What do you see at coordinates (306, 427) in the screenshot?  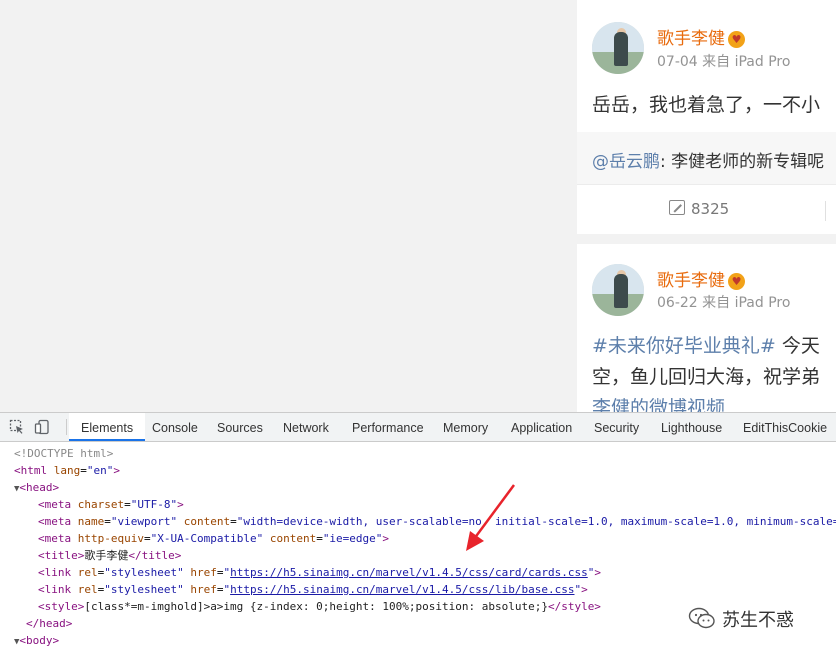 I see `tab-network: Network` at bounding box center [306, 427].